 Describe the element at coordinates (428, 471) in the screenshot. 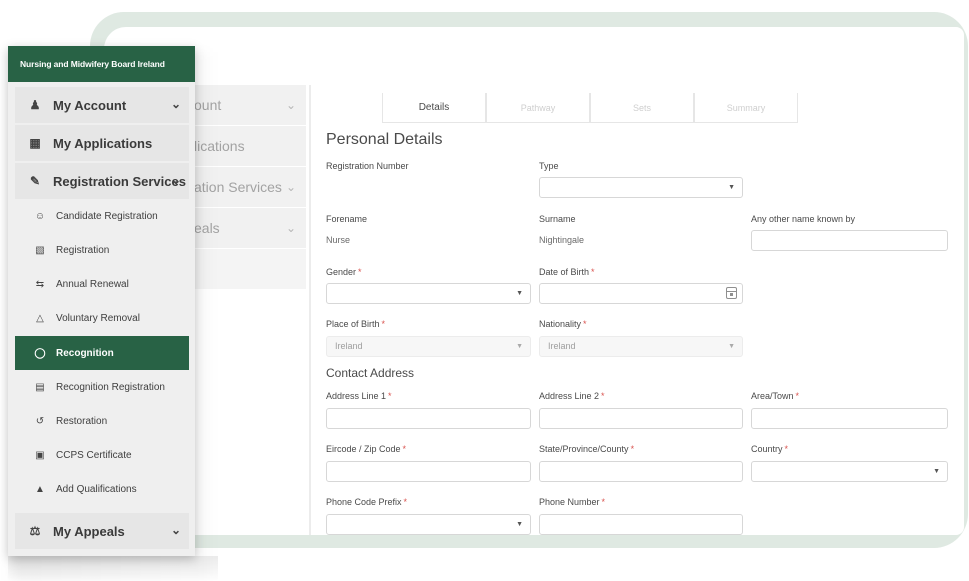

I see `eircode-input` at that location.